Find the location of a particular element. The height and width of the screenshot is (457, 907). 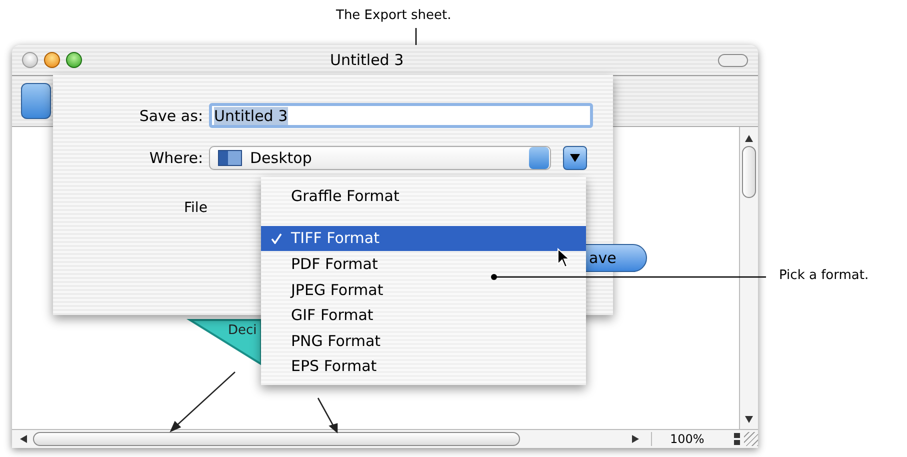

shape-label: Deci is located at coordinates (242, 330).